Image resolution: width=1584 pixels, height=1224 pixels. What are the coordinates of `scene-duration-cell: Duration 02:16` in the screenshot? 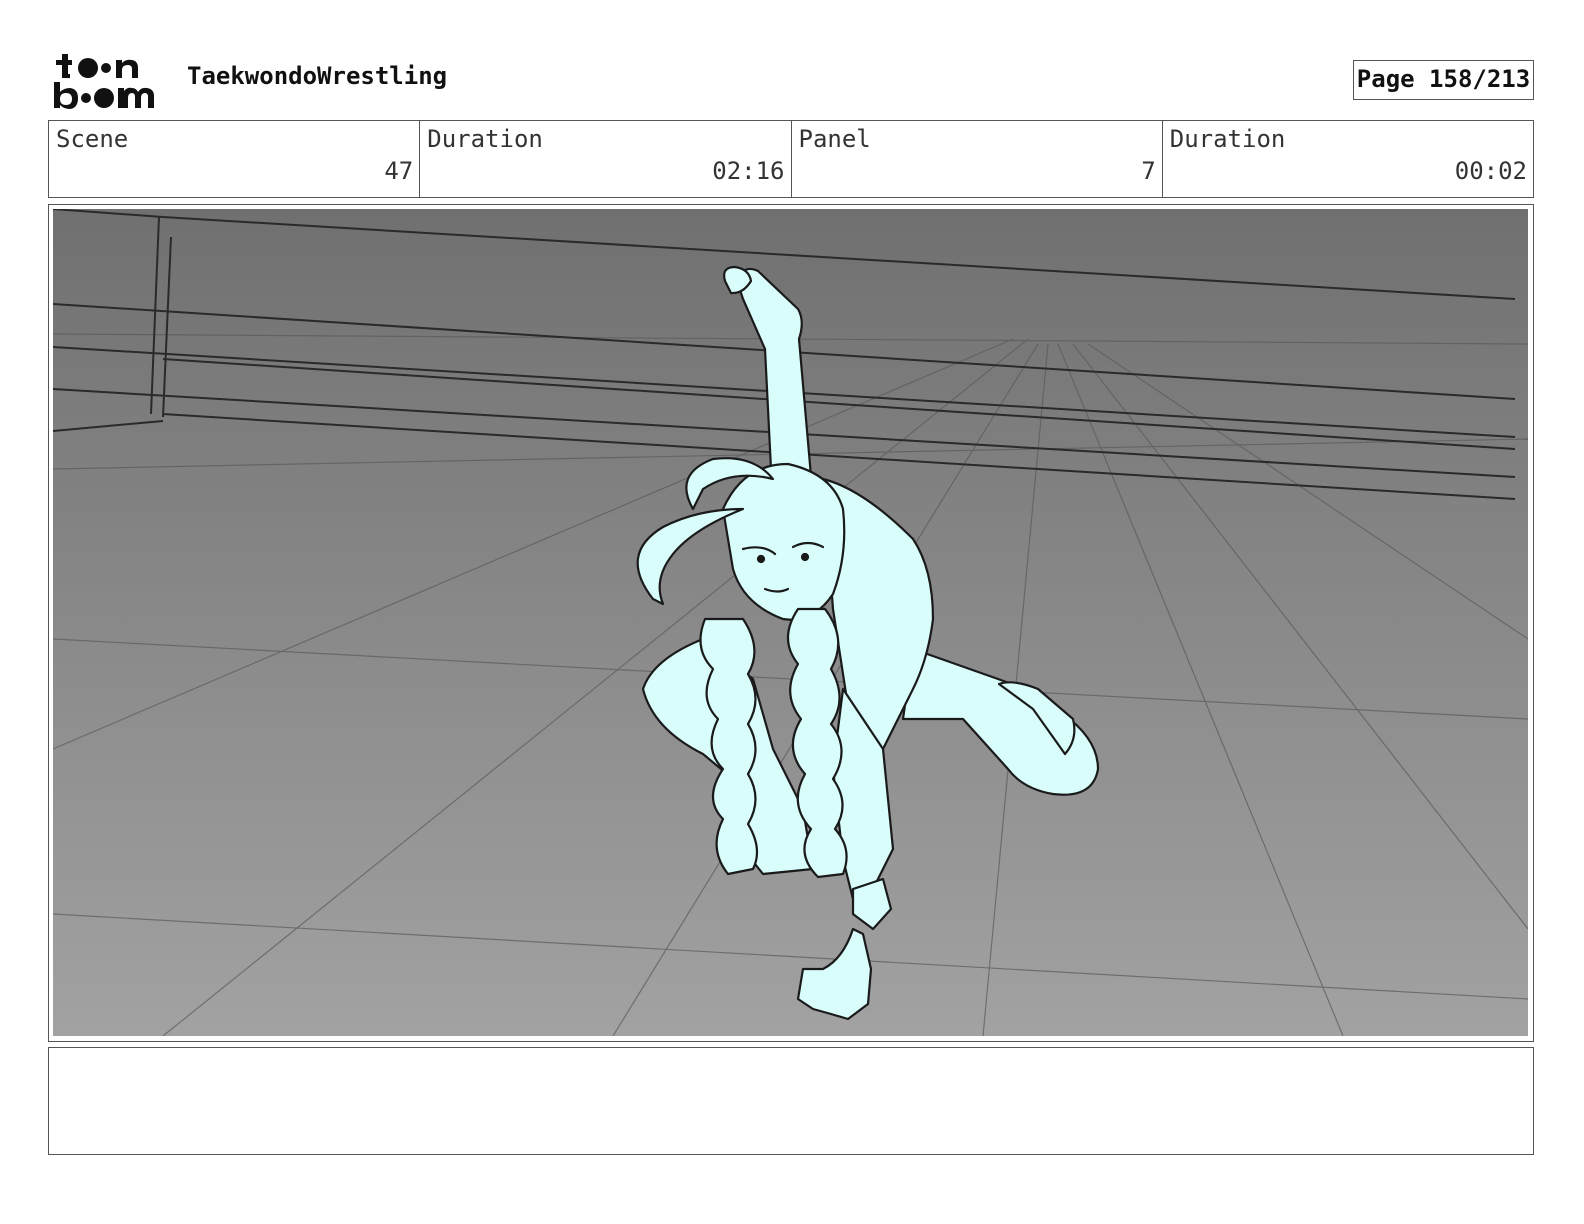 It's located at (606, 159).